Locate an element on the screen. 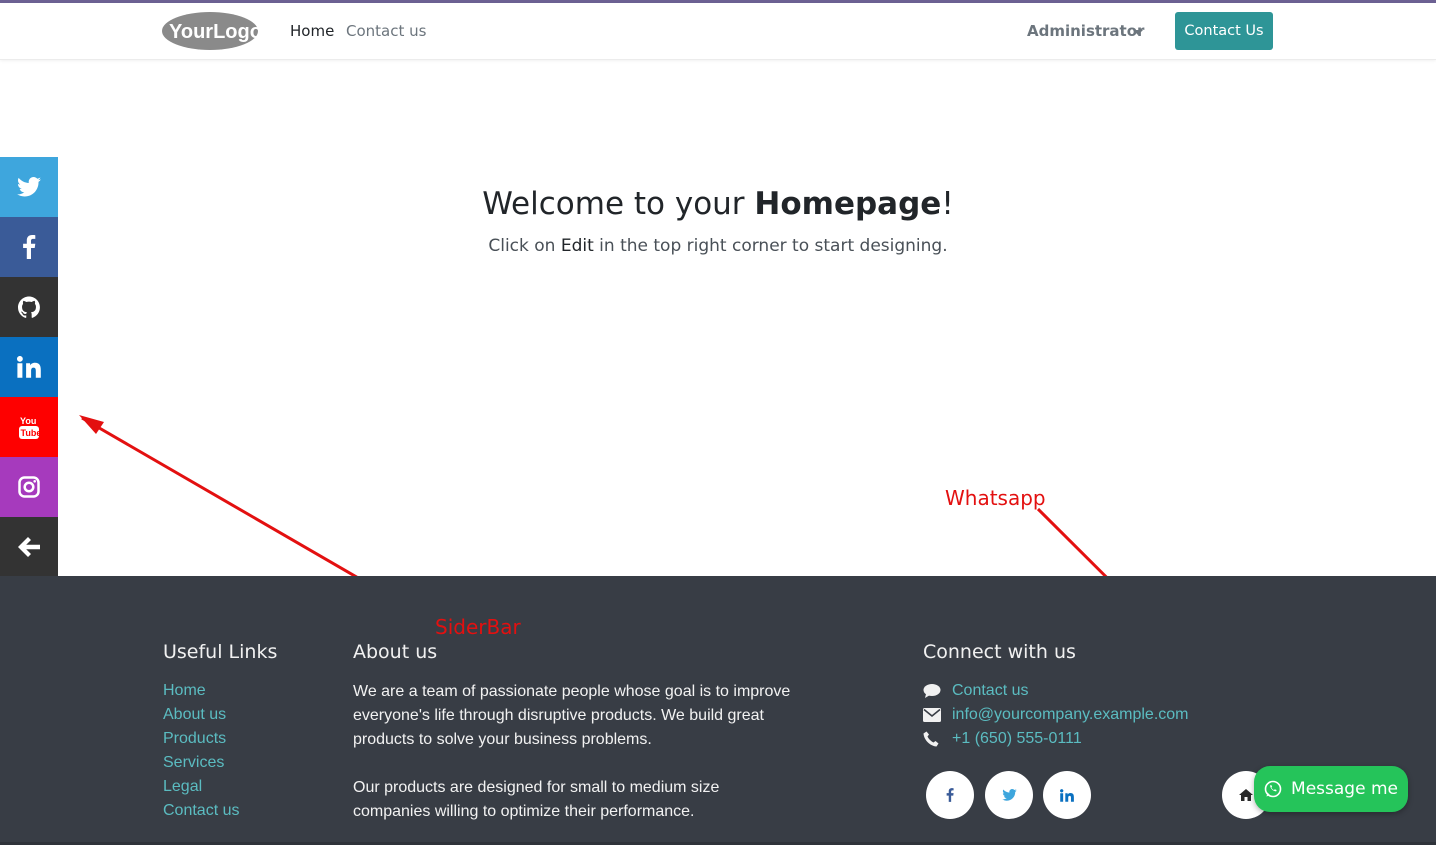 Image resolution: width=1436 pixels, height=845 pixels. footer-facebook-button is located at coordinates (950, 795).